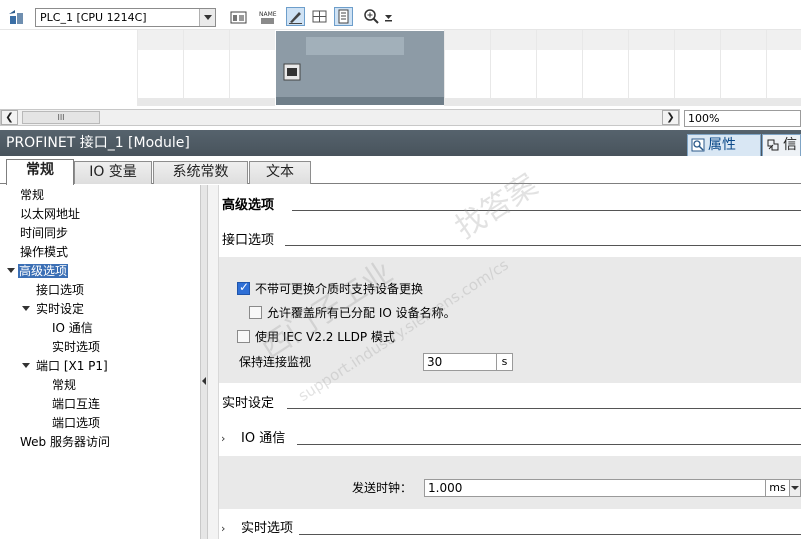  Describe the element at coordinates (200, 172) in the screenshot. I see `tab-system-constants: 系统常数` at that location.